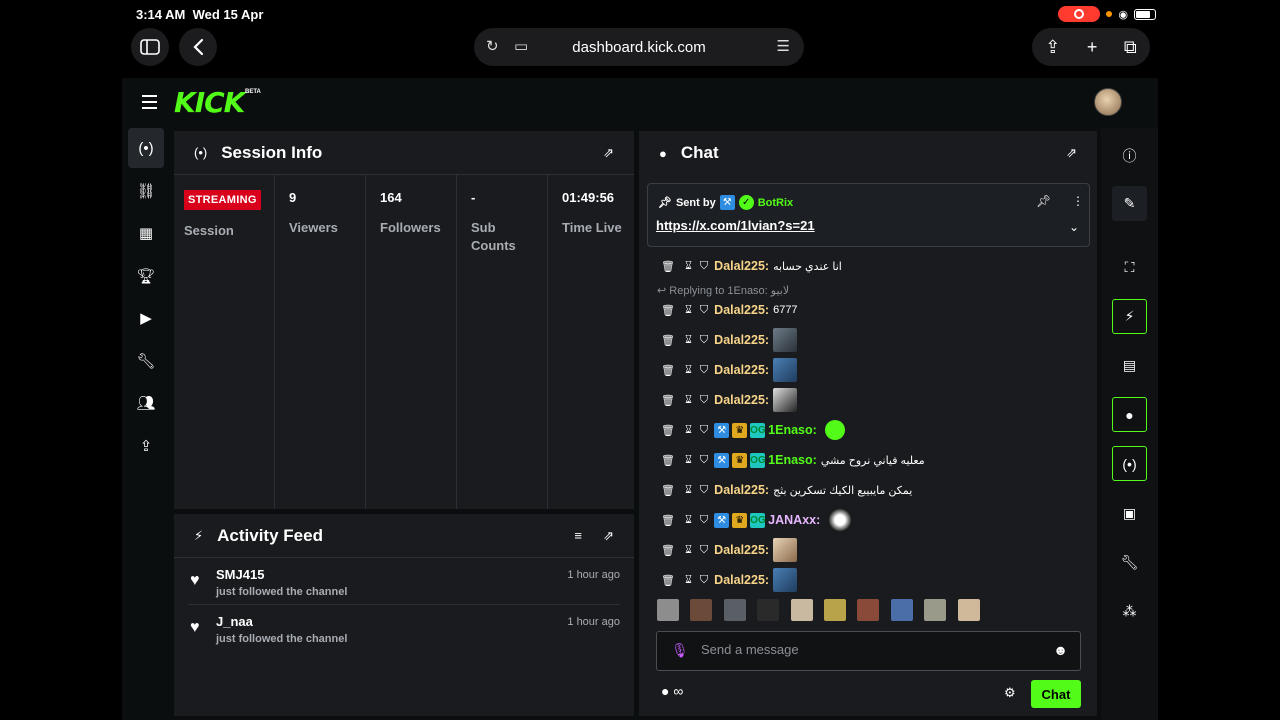  I want to click on mic-indicator-icon, so click(1109, 14).